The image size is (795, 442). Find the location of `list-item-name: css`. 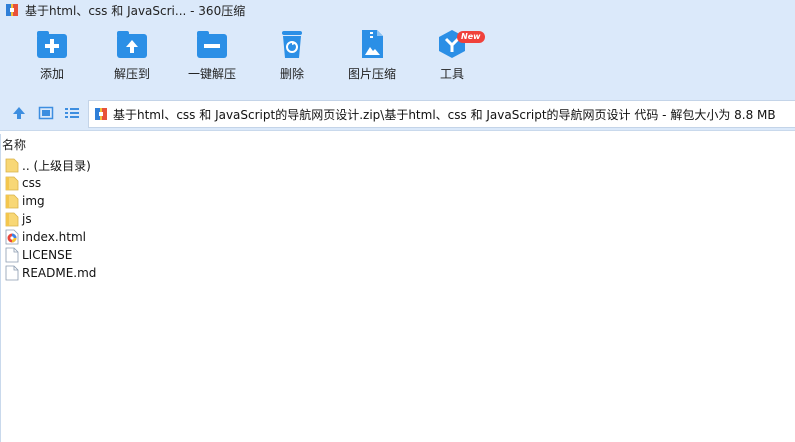

list-item-name: css is located at coordinates (32, 183).